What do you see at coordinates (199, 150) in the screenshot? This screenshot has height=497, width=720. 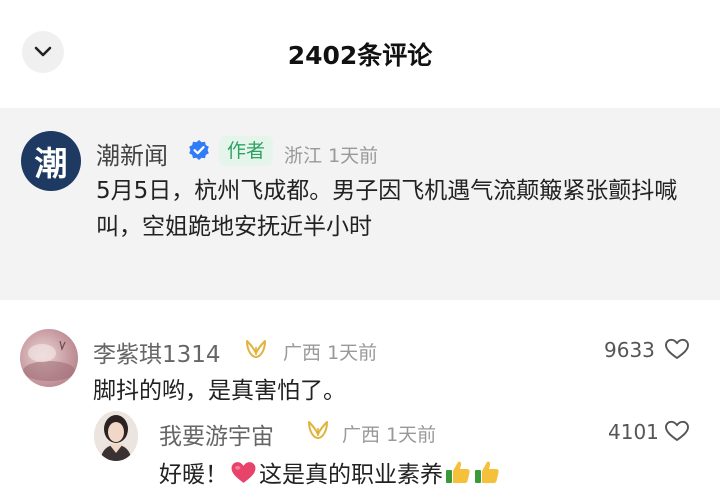 I see `verified-badge-icon` at bounding box center [199, 150].